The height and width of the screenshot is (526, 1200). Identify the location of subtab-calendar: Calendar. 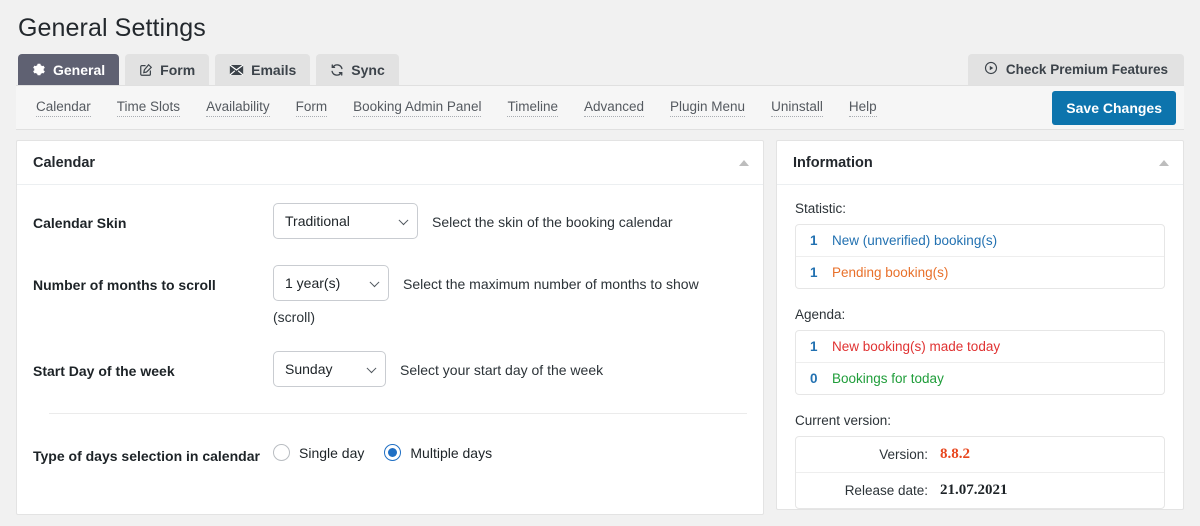
(63, 108).